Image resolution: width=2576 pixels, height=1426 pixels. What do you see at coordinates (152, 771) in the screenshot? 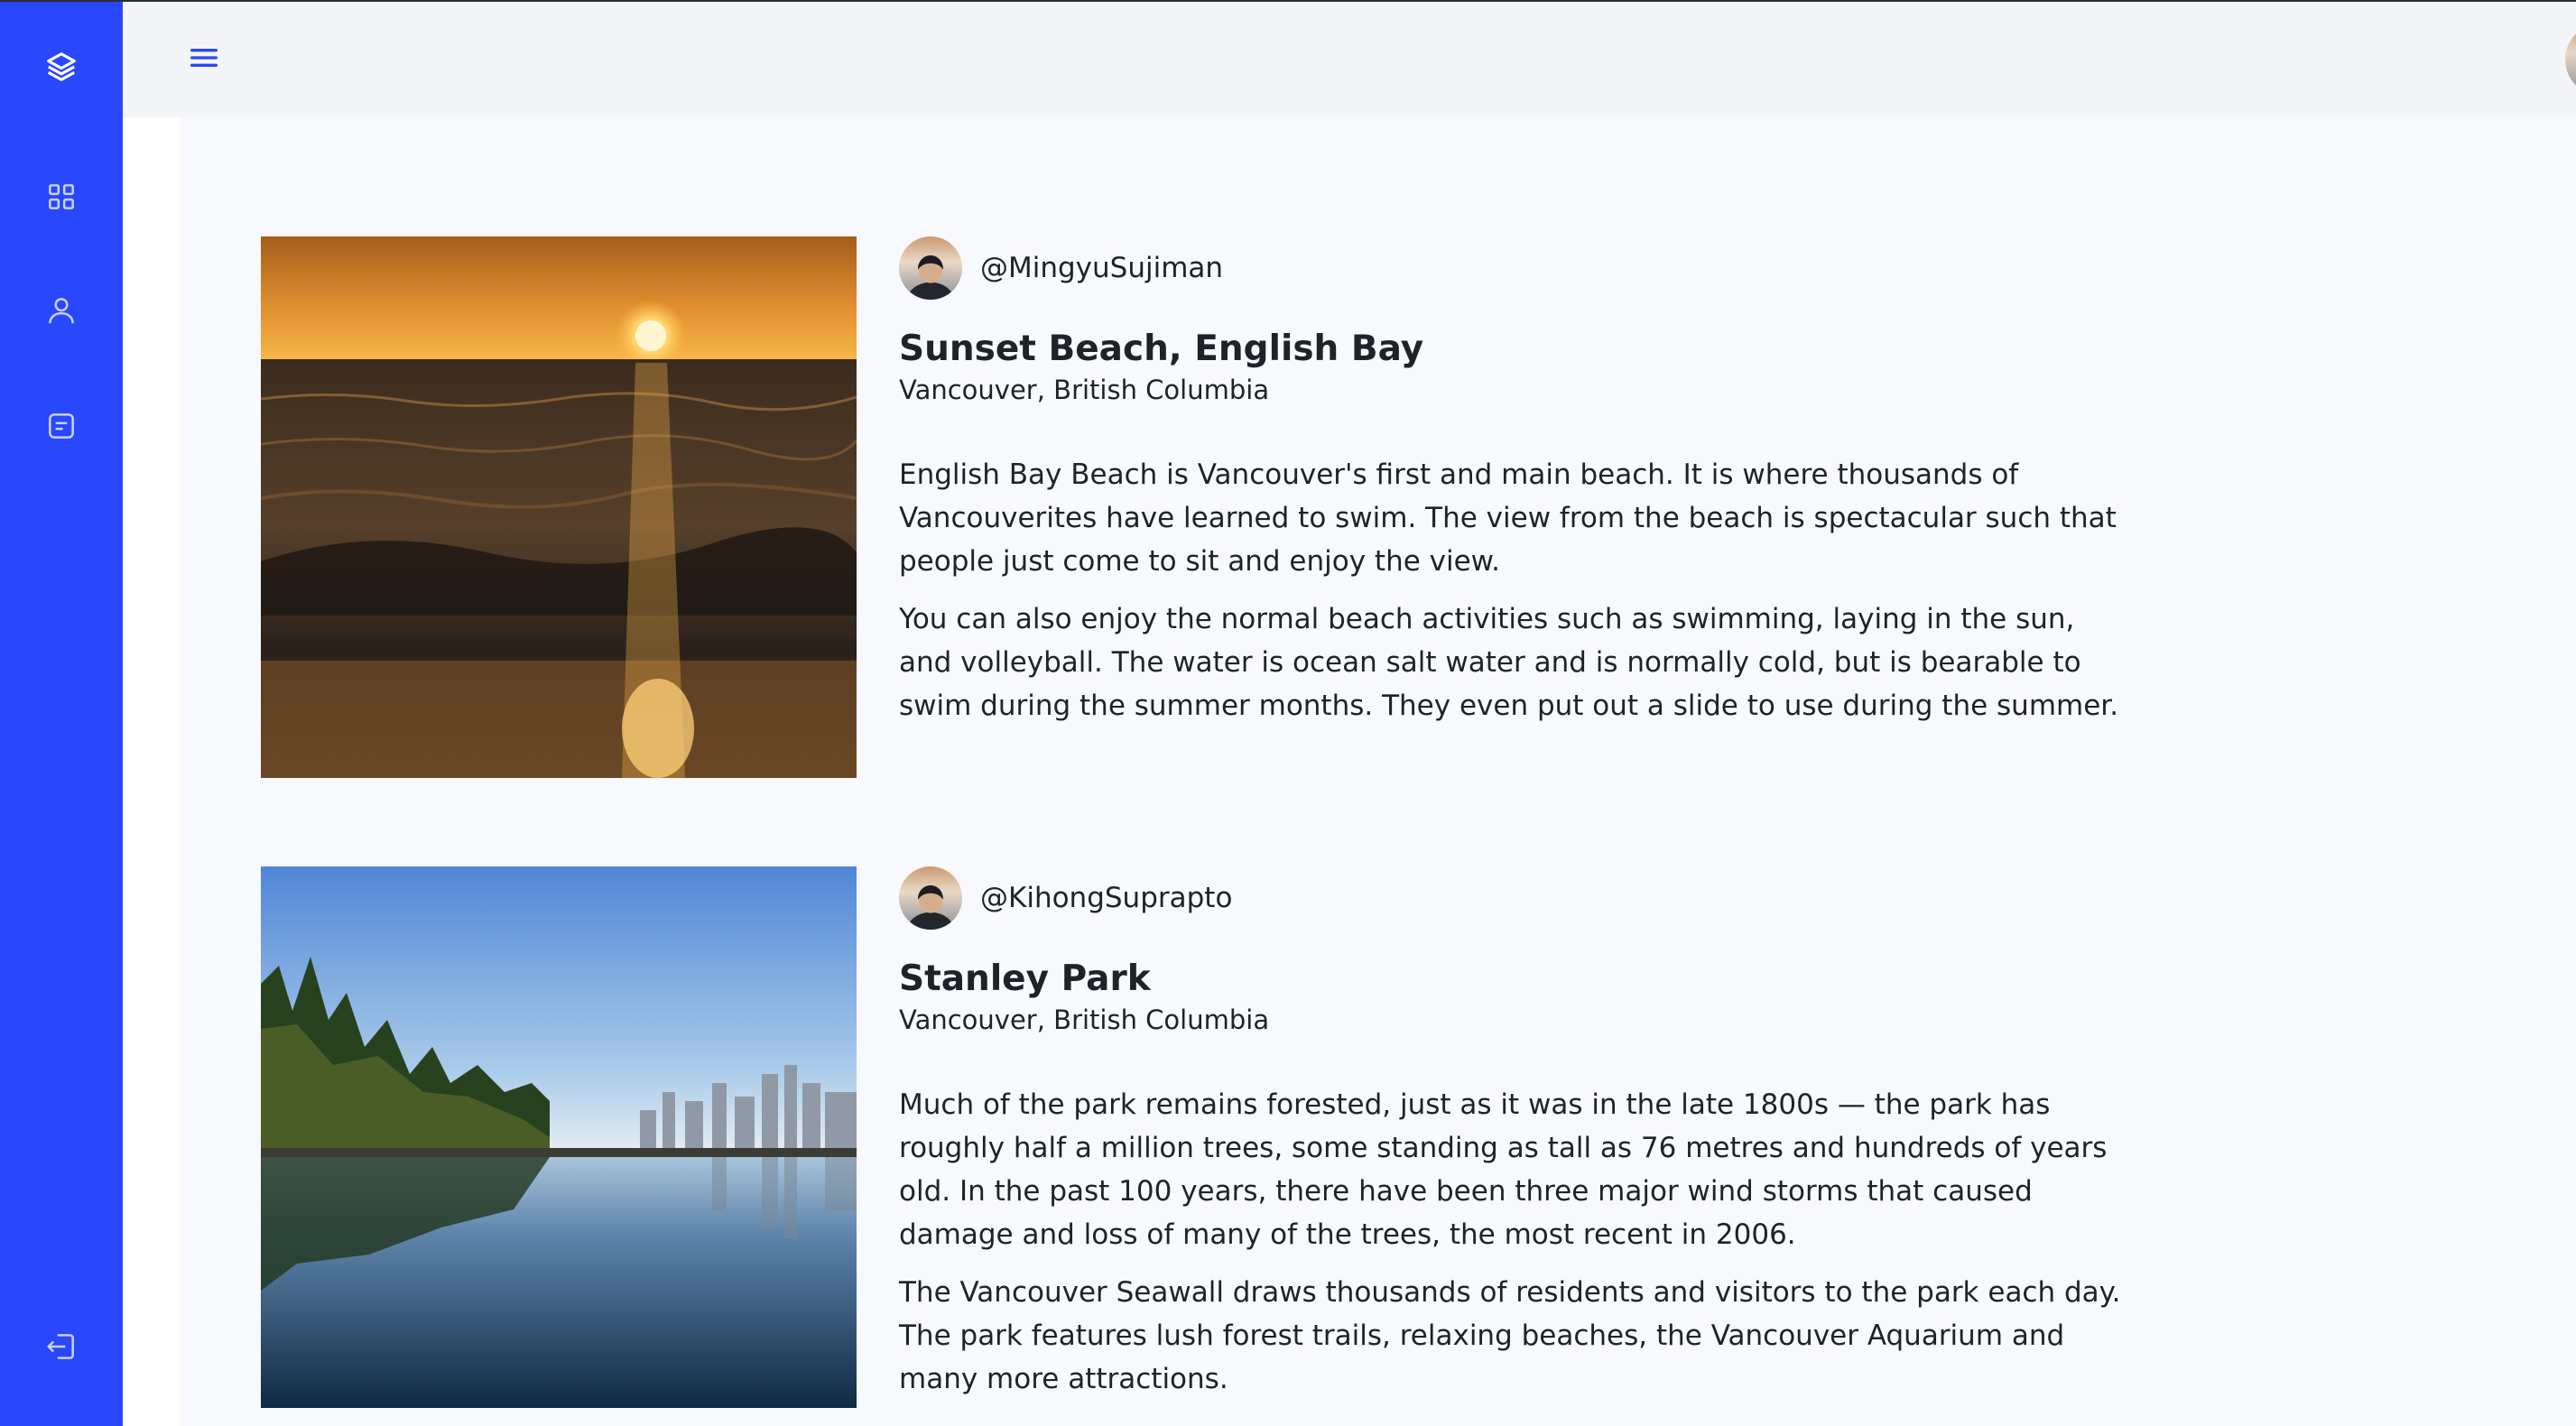
I see `content-gutter` at bounding box center [152, 771].